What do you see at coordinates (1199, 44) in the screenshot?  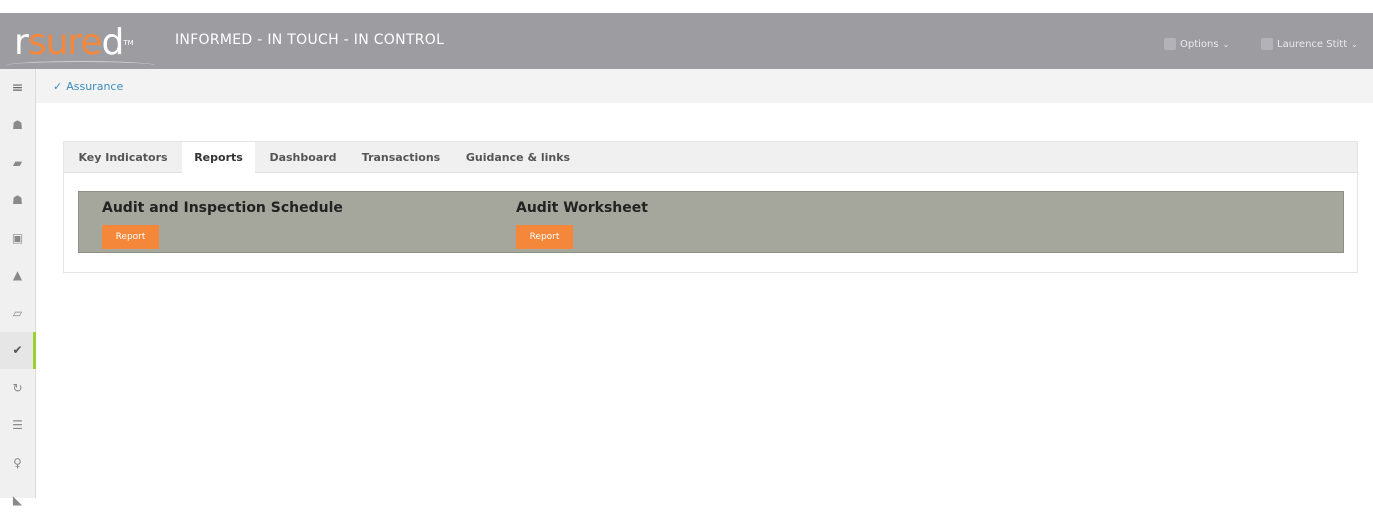 I see `options-label: Options` at bounding box center [1199, 44].